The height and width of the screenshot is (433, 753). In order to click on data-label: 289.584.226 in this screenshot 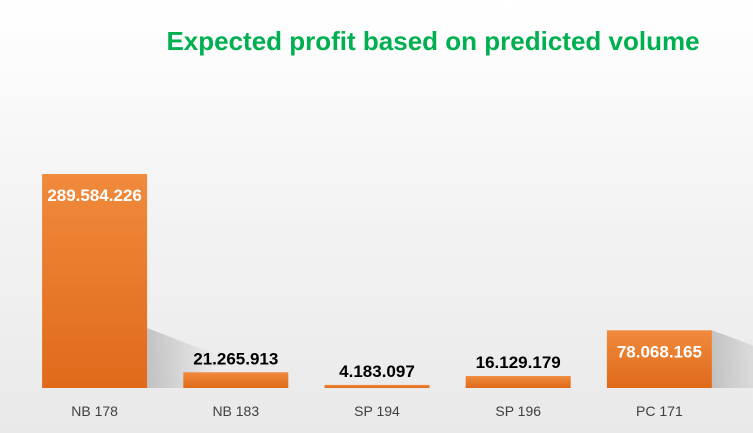, I will do `click(94, 195)`.